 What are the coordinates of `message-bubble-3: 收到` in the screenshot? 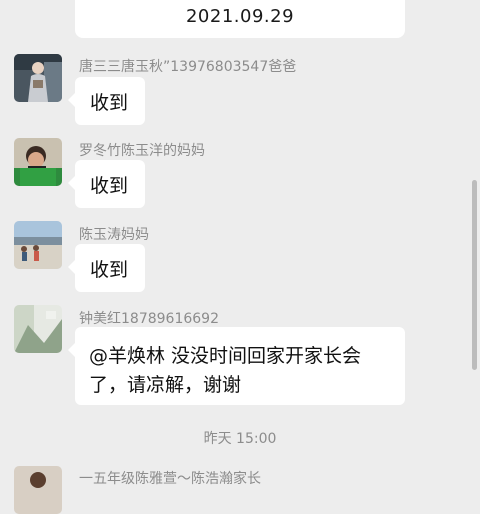 It's located at (106, 268).